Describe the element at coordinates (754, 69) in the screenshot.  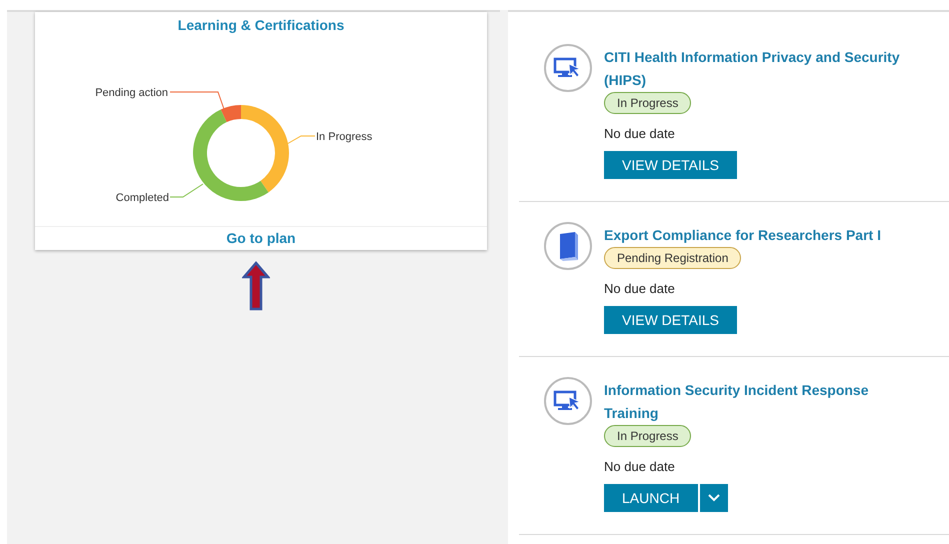
I see `course-title-link: CITI Health Information Privacy and Security (HIPS)` at that location.